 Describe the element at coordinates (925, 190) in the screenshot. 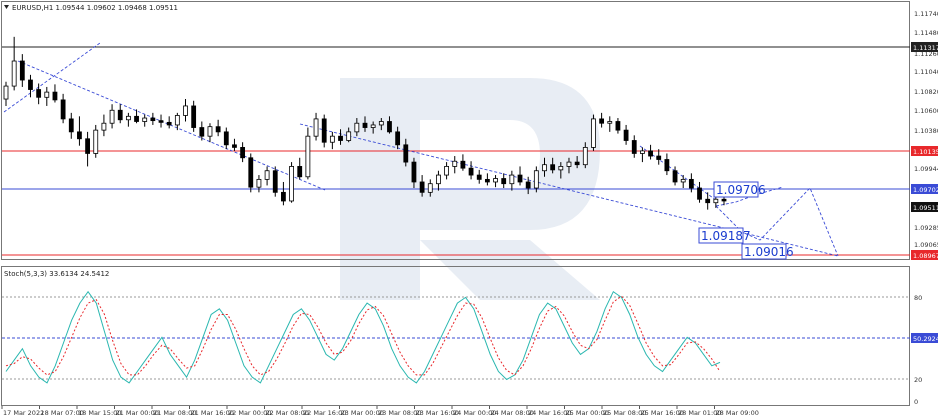

I see `price-tag-blue-text: 1.09702` at that location.